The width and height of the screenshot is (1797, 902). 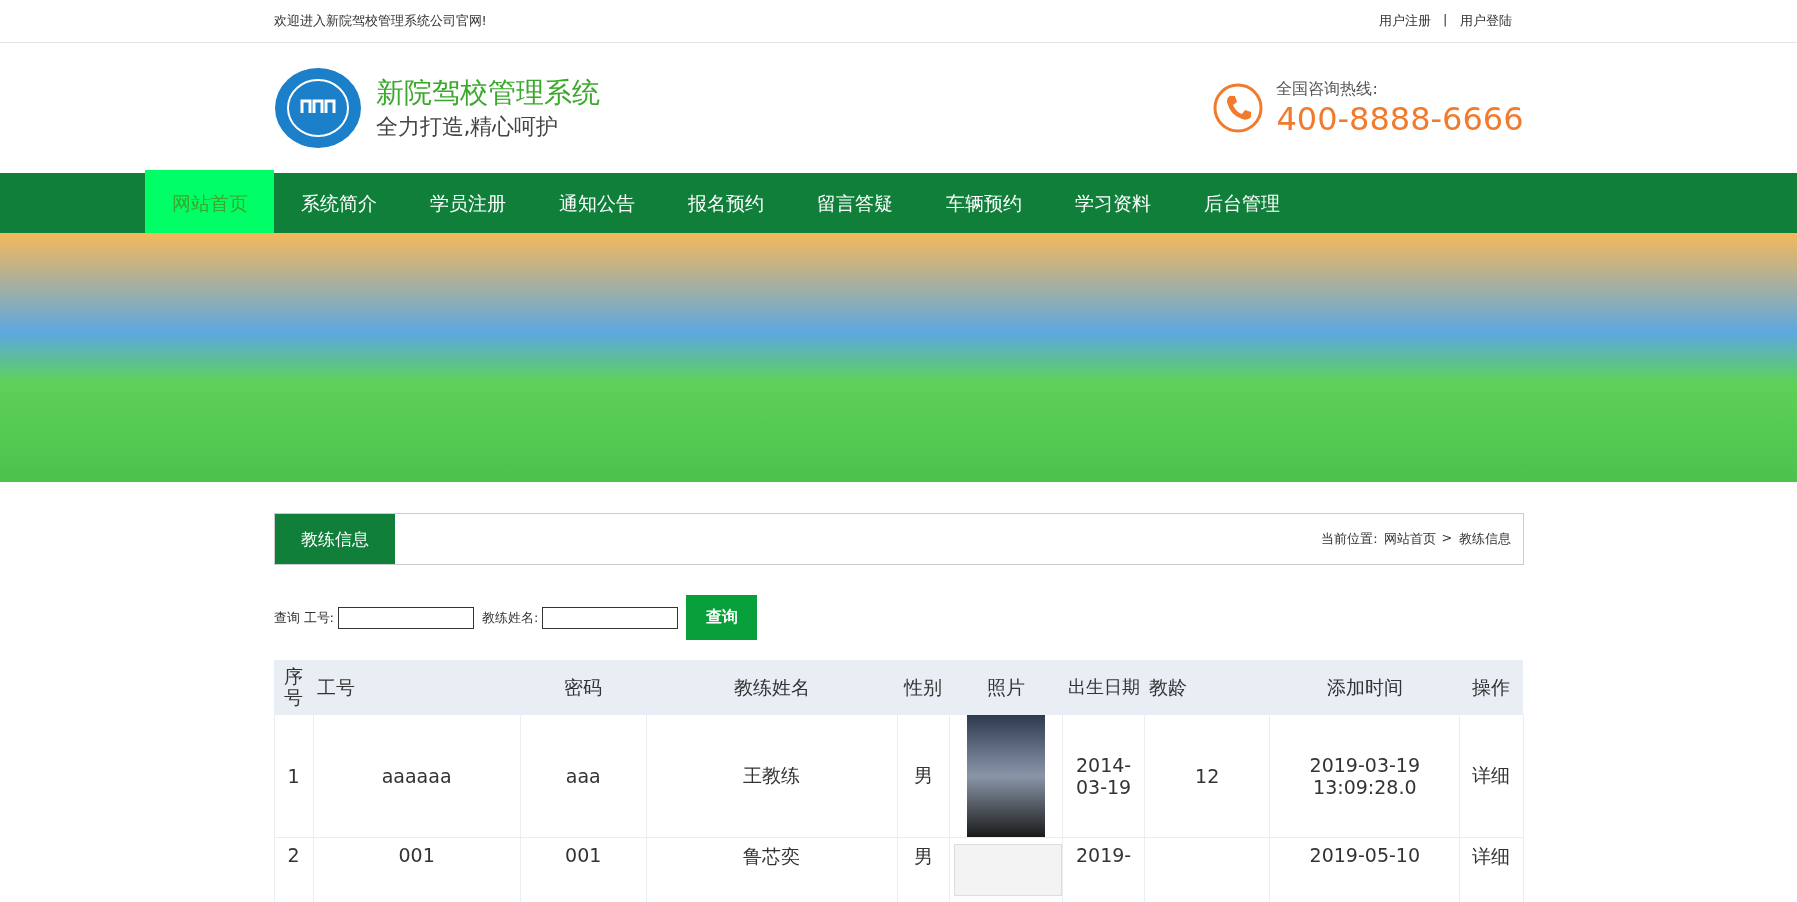 I want to click on column-header: 工号, so click(x=336, y=686).